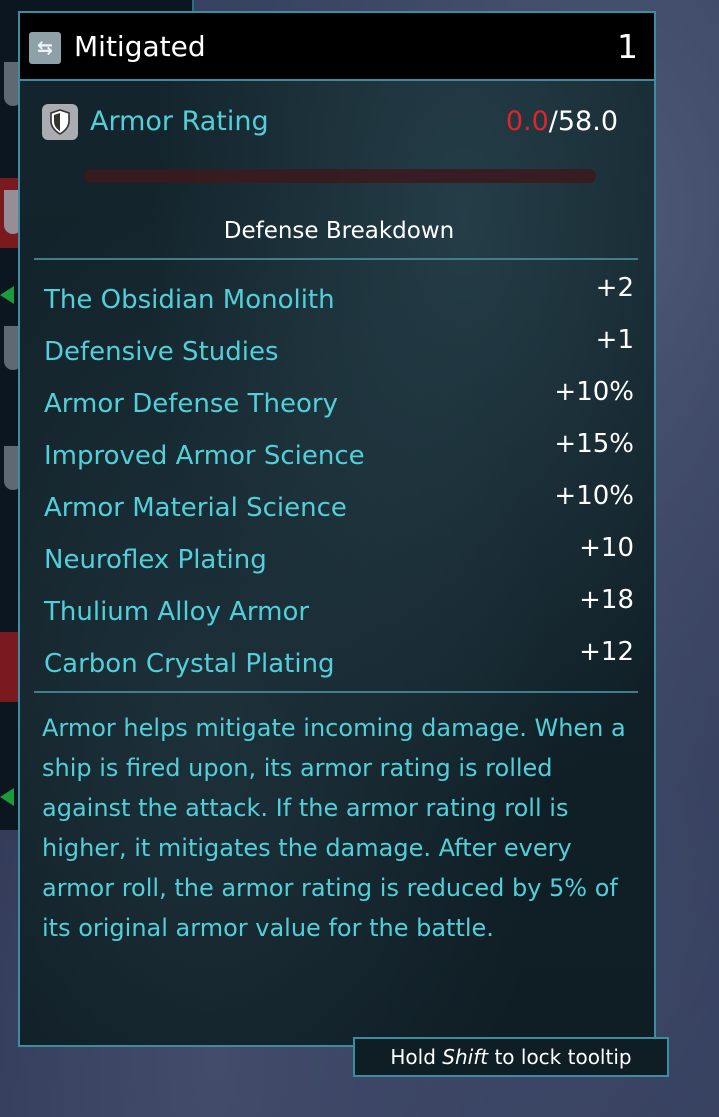  I want to click on lock-tooltip-hint: Hold Shift to lock tooltip, so click(511, 1057).